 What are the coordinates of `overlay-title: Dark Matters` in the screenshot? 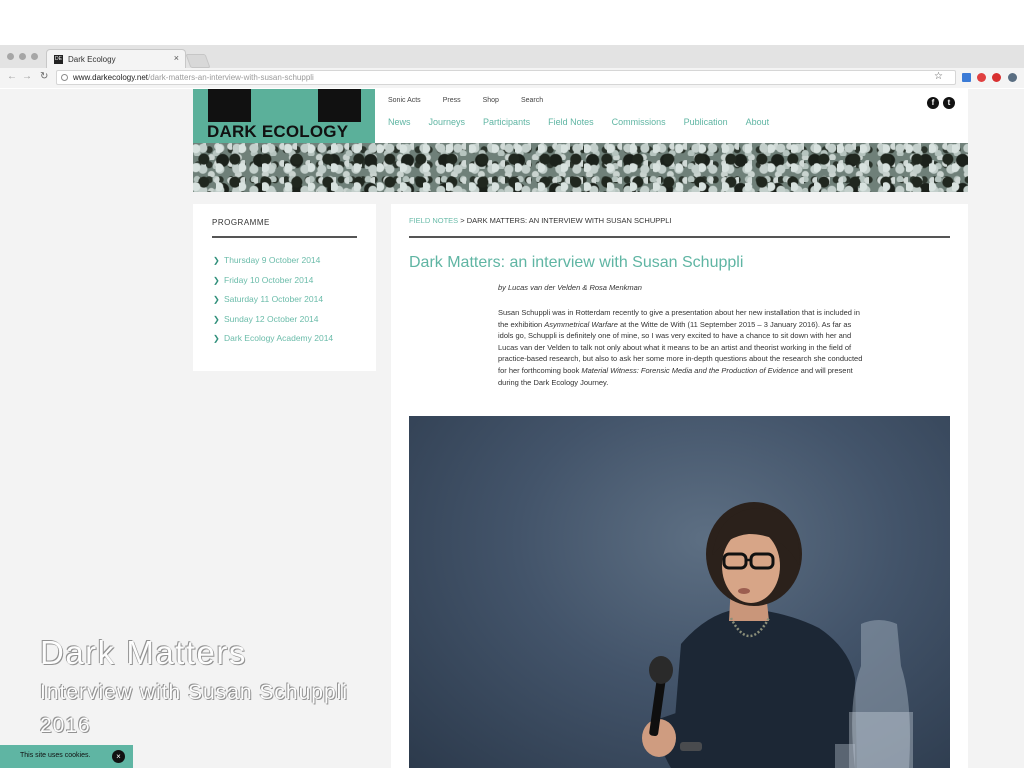 It's located at (143, 652).